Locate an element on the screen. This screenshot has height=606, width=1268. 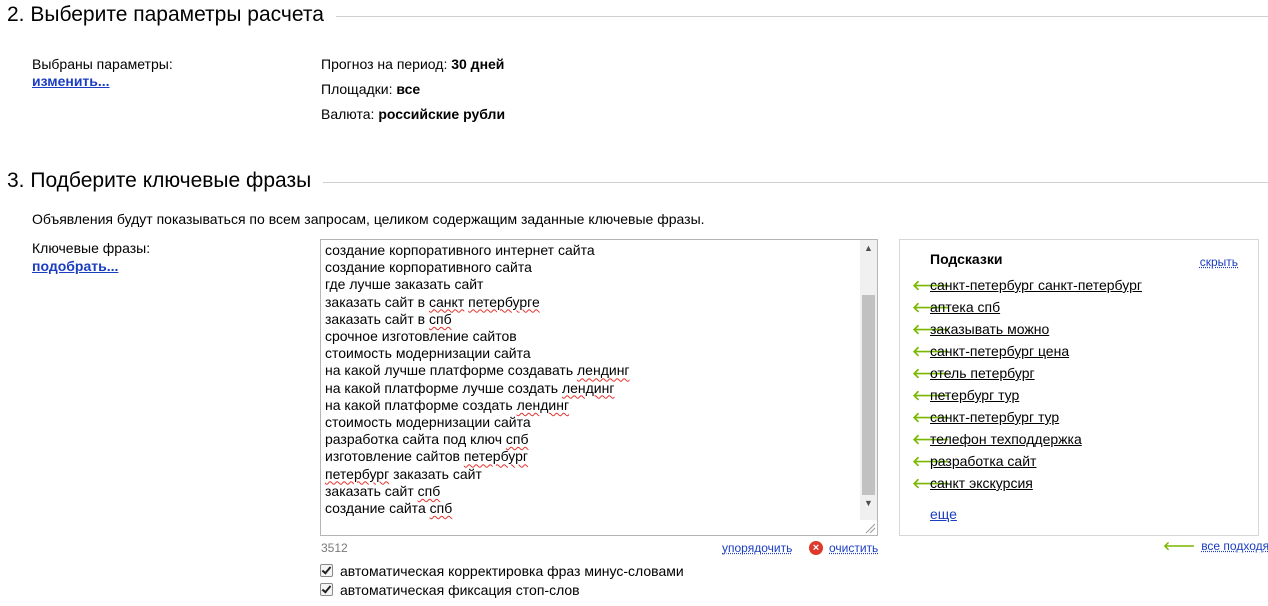
textarea-scrollbar: ▲ ▼ is located at coordinates (868, 380).